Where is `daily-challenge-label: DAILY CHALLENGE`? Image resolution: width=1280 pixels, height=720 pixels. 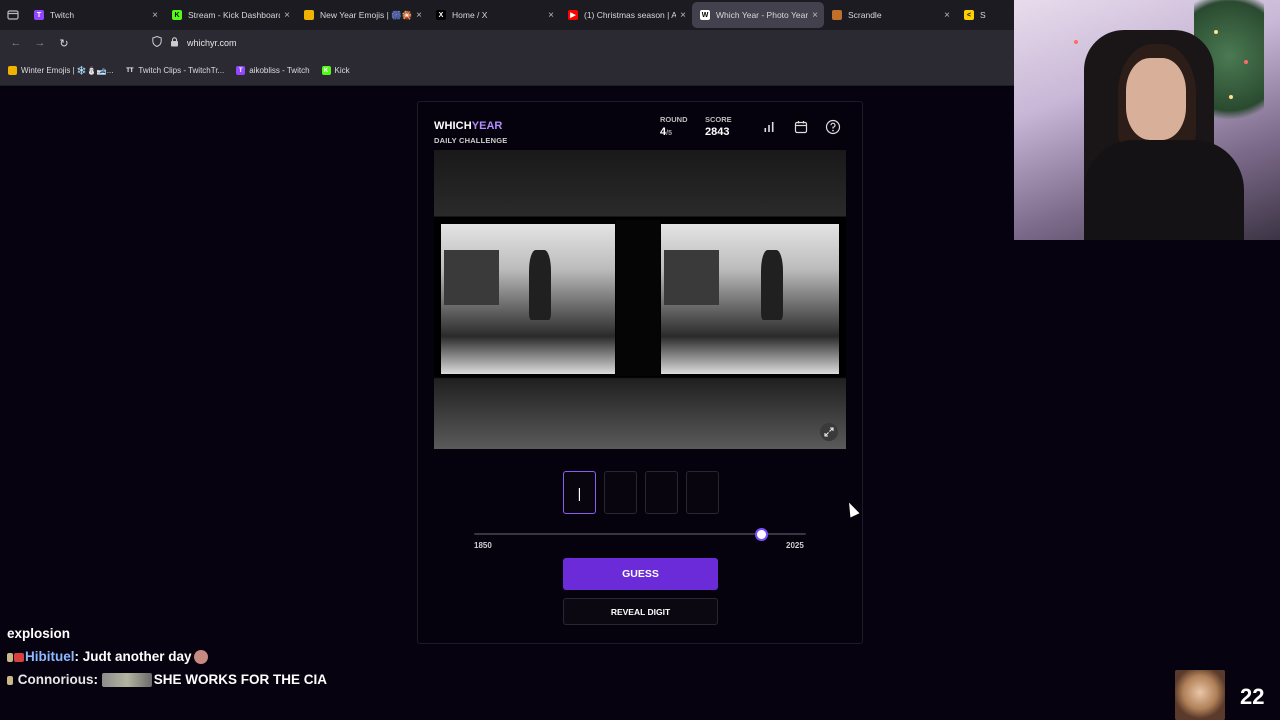
daily-challenge-label: DAILY CHALLENGE is located at coordinates (471, 140).